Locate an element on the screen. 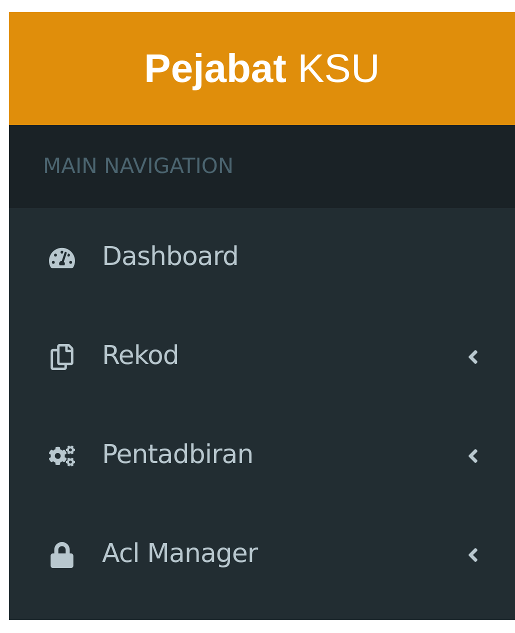 The image size is (515, 633). menu-label: Rekod is located at coordinates (141, 356).